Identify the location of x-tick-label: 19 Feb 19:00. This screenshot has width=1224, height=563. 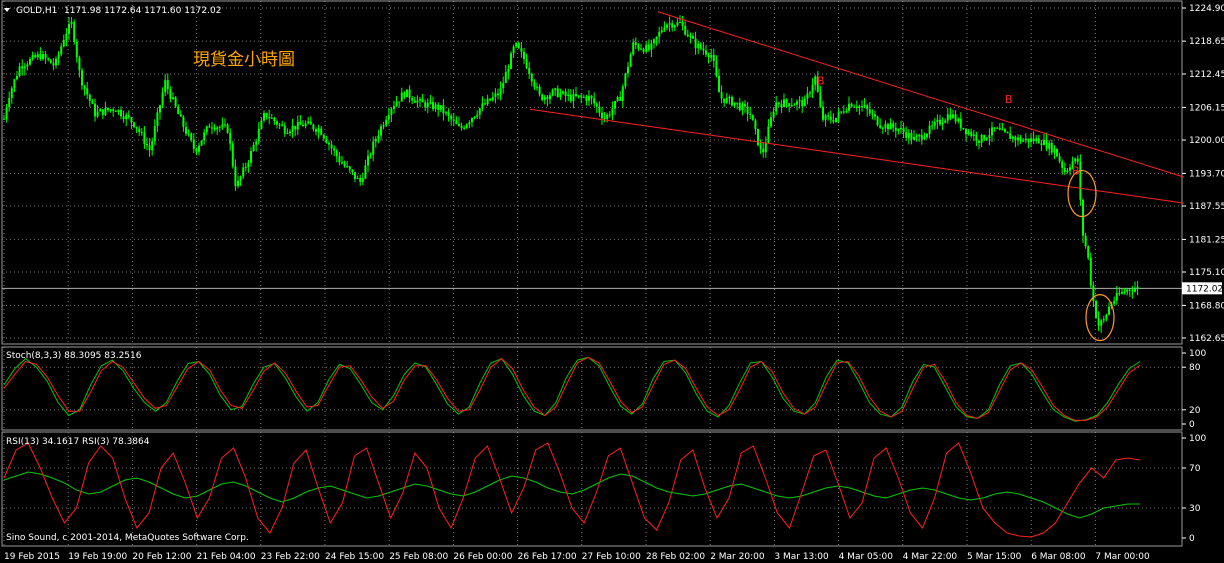
(97, 557).